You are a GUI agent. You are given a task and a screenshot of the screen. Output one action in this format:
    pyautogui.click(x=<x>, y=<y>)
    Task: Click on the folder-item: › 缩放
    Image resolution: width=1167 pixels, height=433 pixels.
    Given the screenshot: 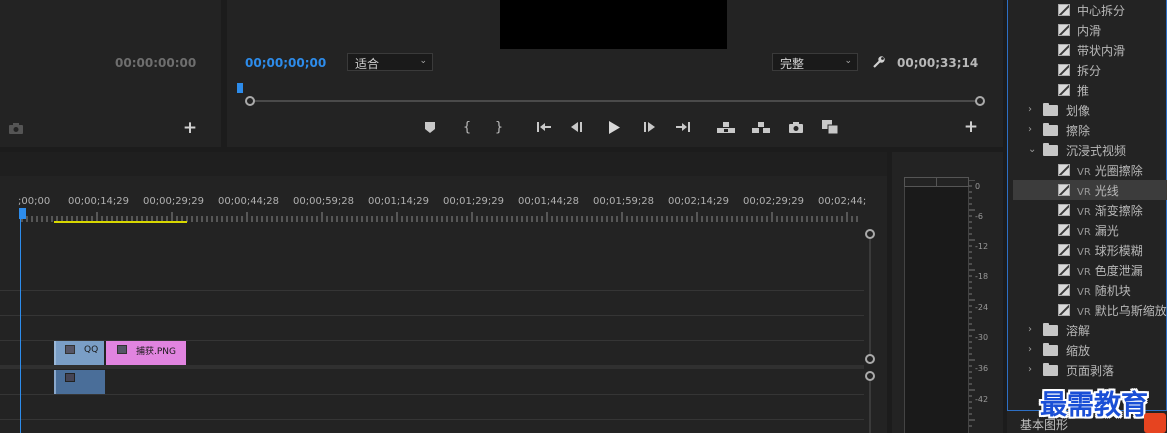 What is the action you would take?
    pyautogui.click(x=1090, y=350)
    